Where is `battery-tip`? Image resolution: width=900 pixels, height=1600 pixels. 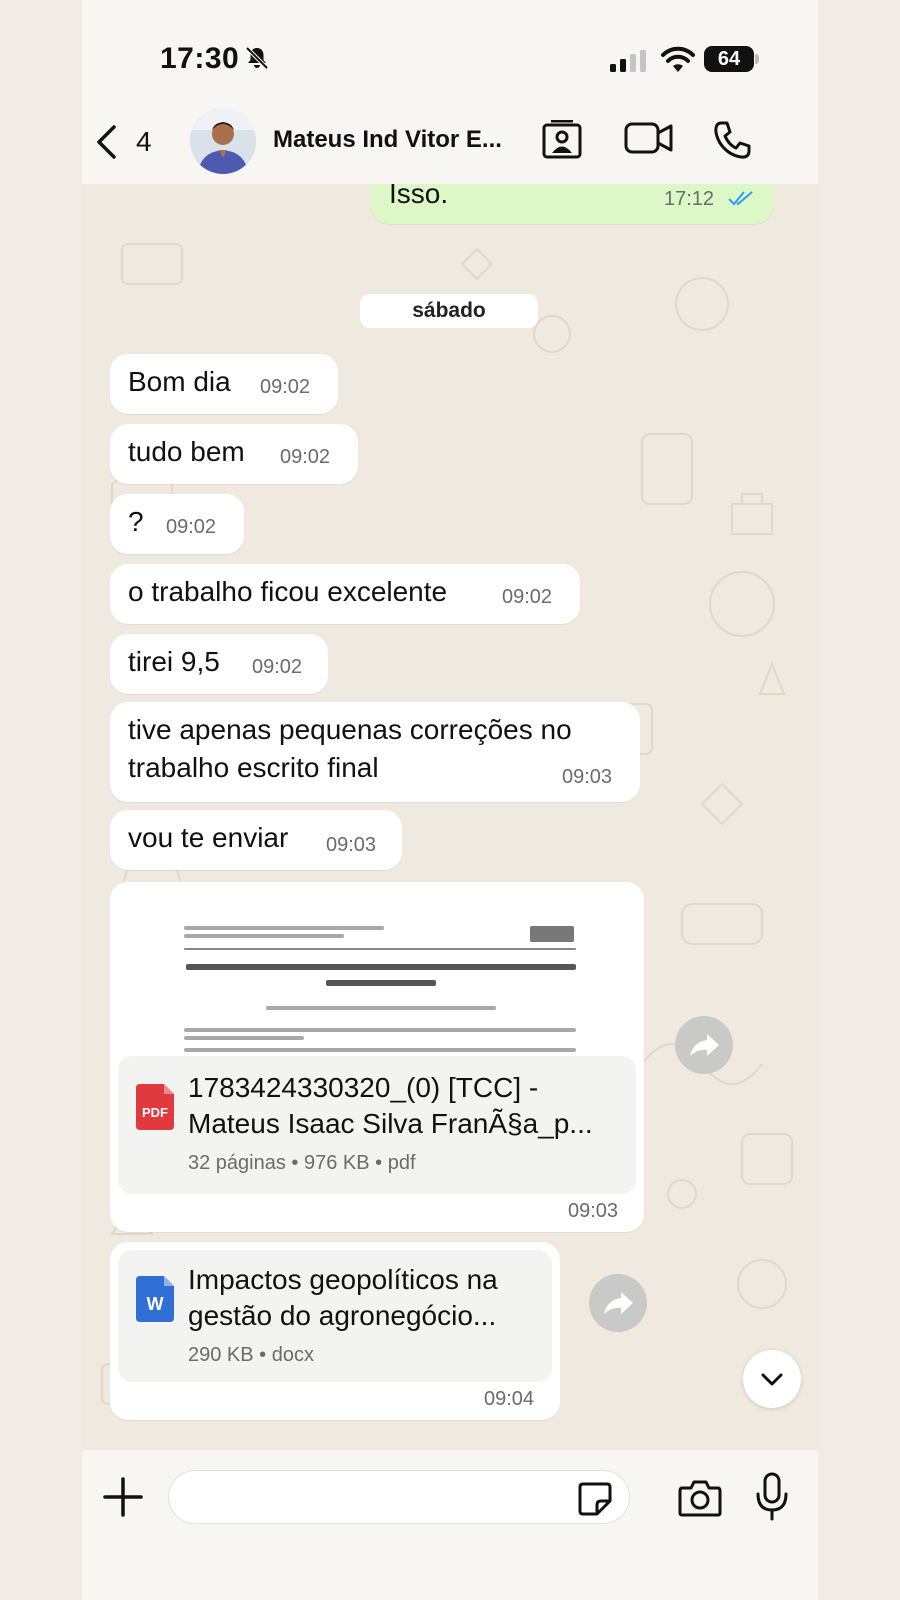
battery-tip is located at coordinates (757, 59).